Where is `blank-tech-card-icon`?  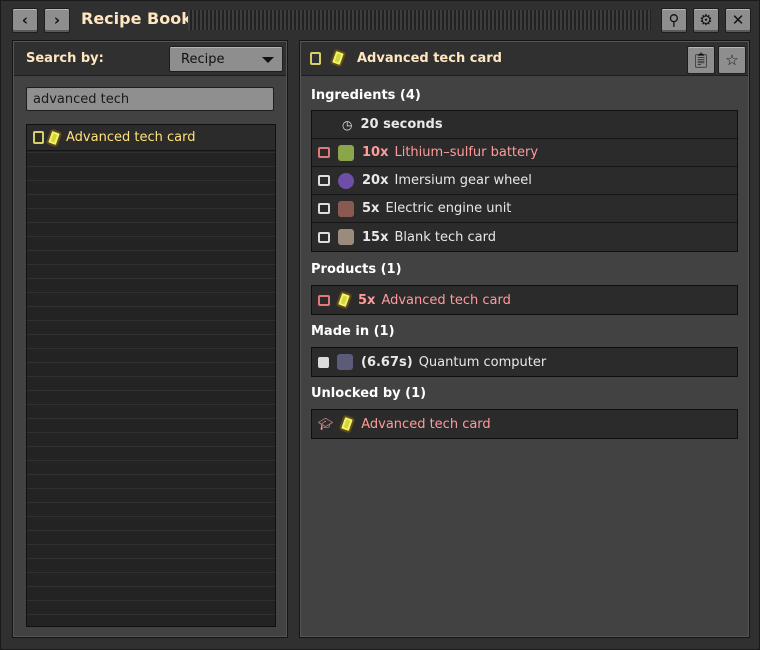
blank-tech-card-icon is located at coordinates (346, 237).